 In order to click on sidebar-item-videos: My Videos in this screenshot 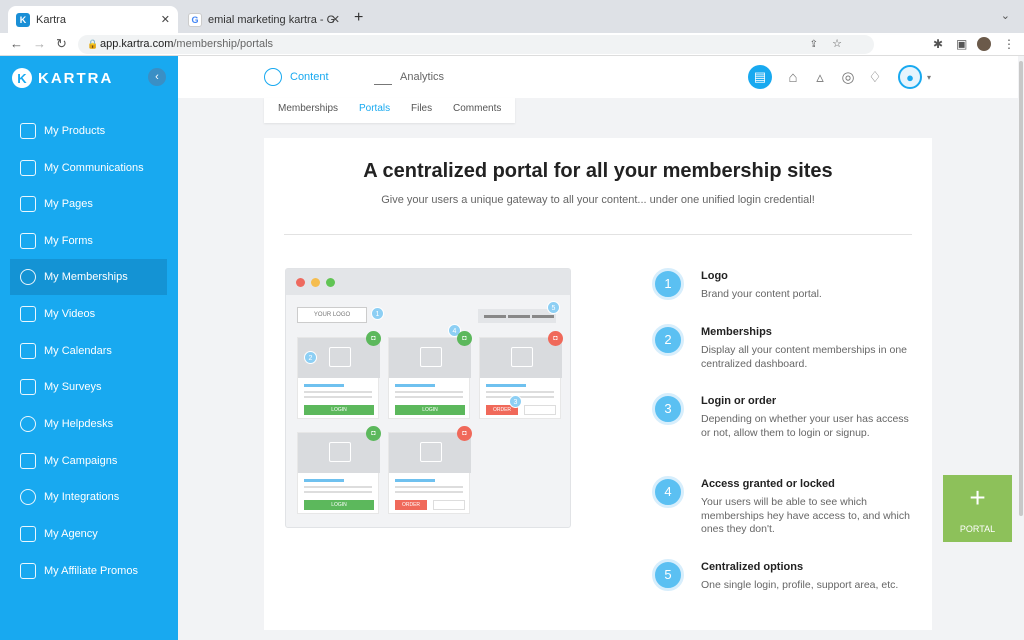, I will do `click(88, 314)`.